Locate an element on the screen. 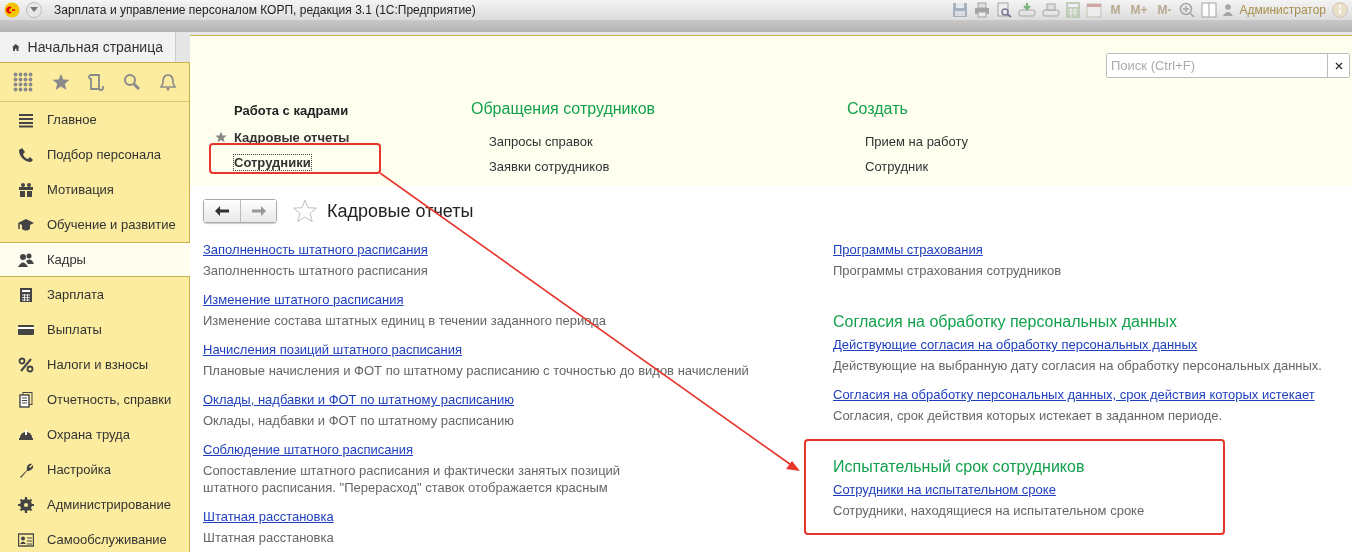  left-arrow-icon is located at coordinates (222, 211).